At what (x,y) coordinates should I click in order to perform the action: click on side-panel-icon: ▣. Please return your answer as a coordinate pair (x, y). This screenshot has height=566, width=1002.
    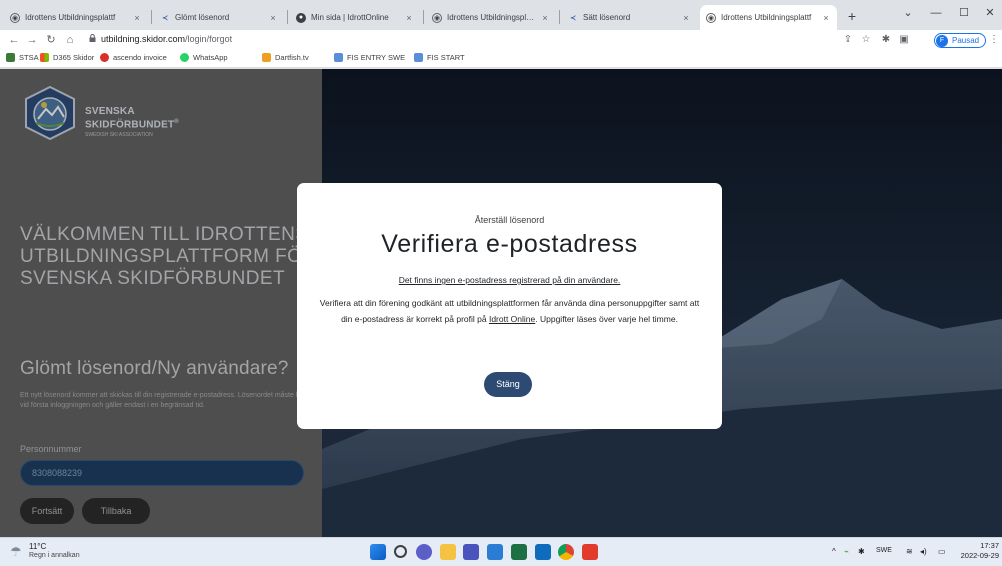
    Looking at the image, I should click on (904, 40).